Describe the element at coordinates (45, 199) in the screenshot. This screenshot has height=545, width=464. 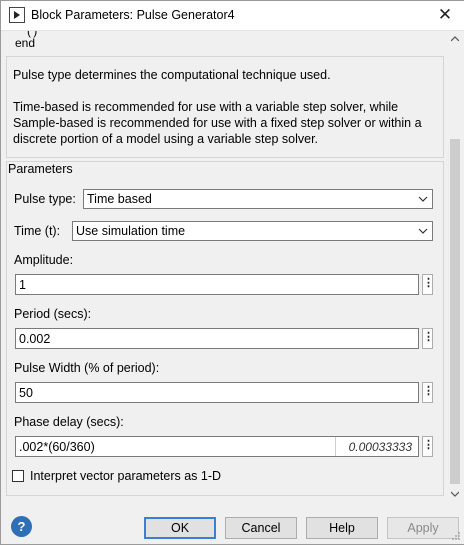
I see `pulse-type-label: Pulse type:` at that location.